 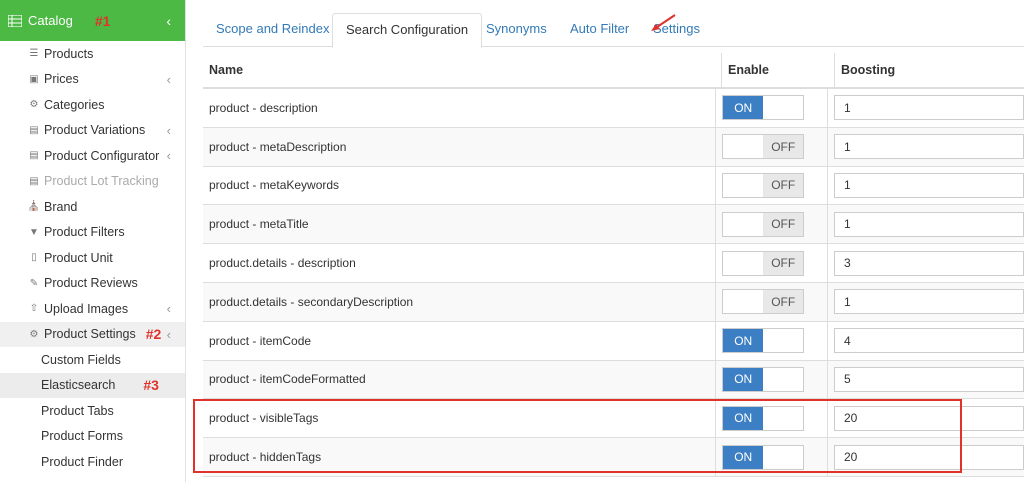 I want to click on sidebar-item-label: Brand, so click(x=61, y=206).